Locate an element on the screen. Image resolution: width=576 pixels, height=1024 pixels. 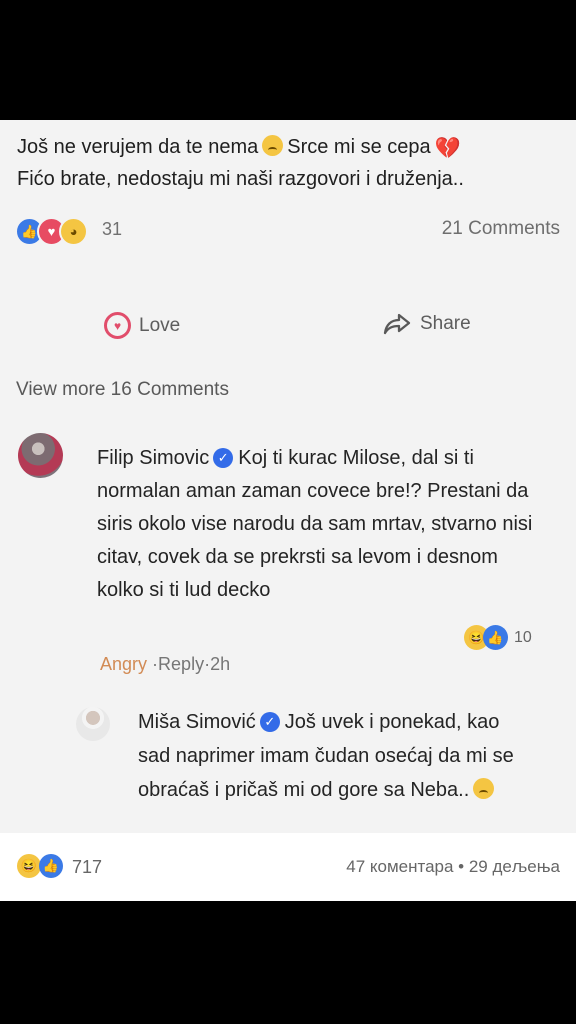
sad-icon: ◕ is located at coordinates (73, 231).